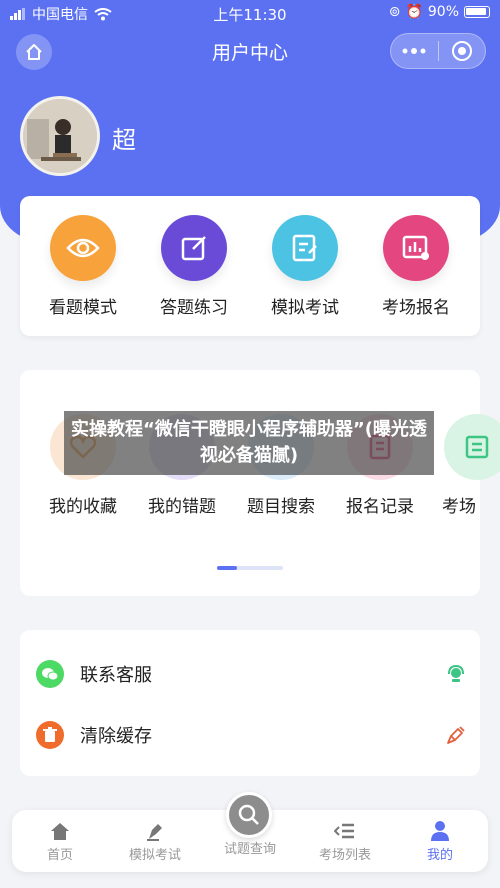 Image resolution: width=500 pixels, height=888 pixels. I want to click on status-bar: 中国电信 上午11:30 ⊚ ⏰ 90%, so click(250, 13).